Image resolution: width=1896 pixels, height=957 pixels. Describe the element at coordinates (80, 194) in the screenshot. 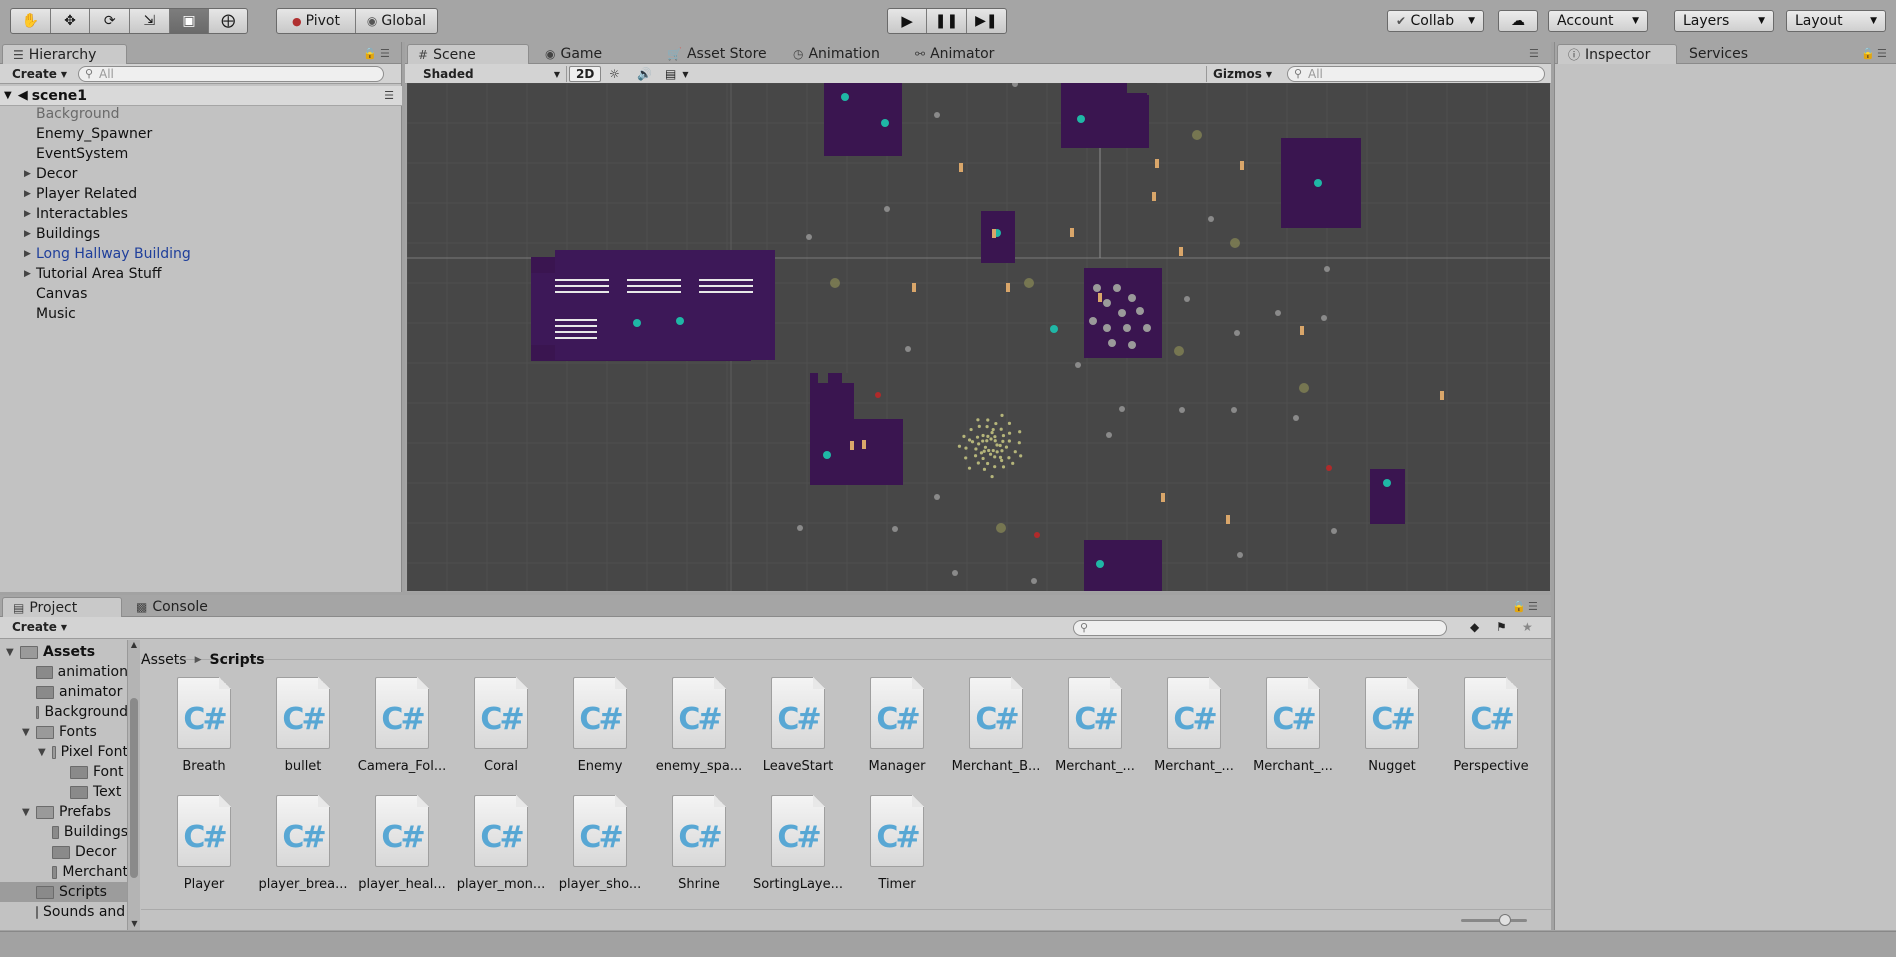

I see `hierarchy-item: ▶ Player Related` at that location.